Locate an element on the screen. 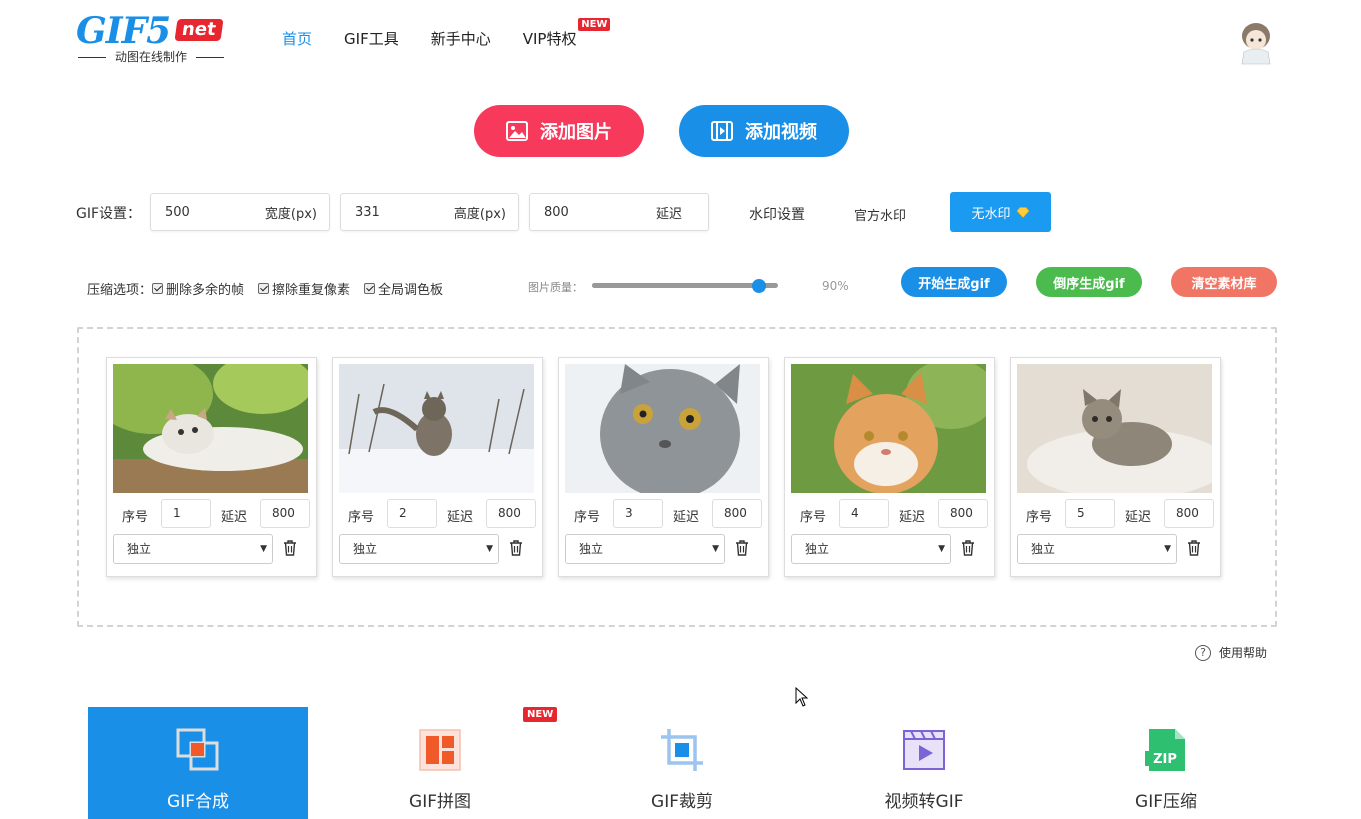 The image size is (1361, 819). tool-label: GIF拼图 is located at coordinates (440, 802).